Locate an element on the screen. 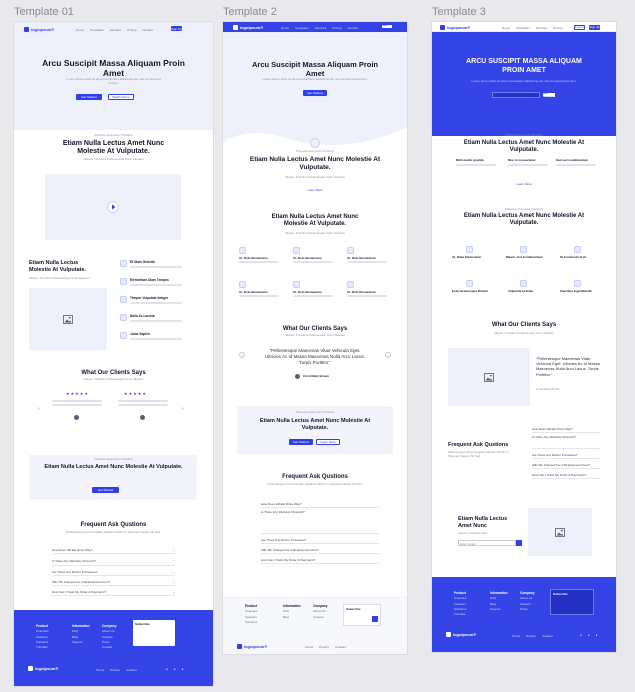 This screenshot has height=692, width=635. testimonial-image is located at coordinates (489, 377).